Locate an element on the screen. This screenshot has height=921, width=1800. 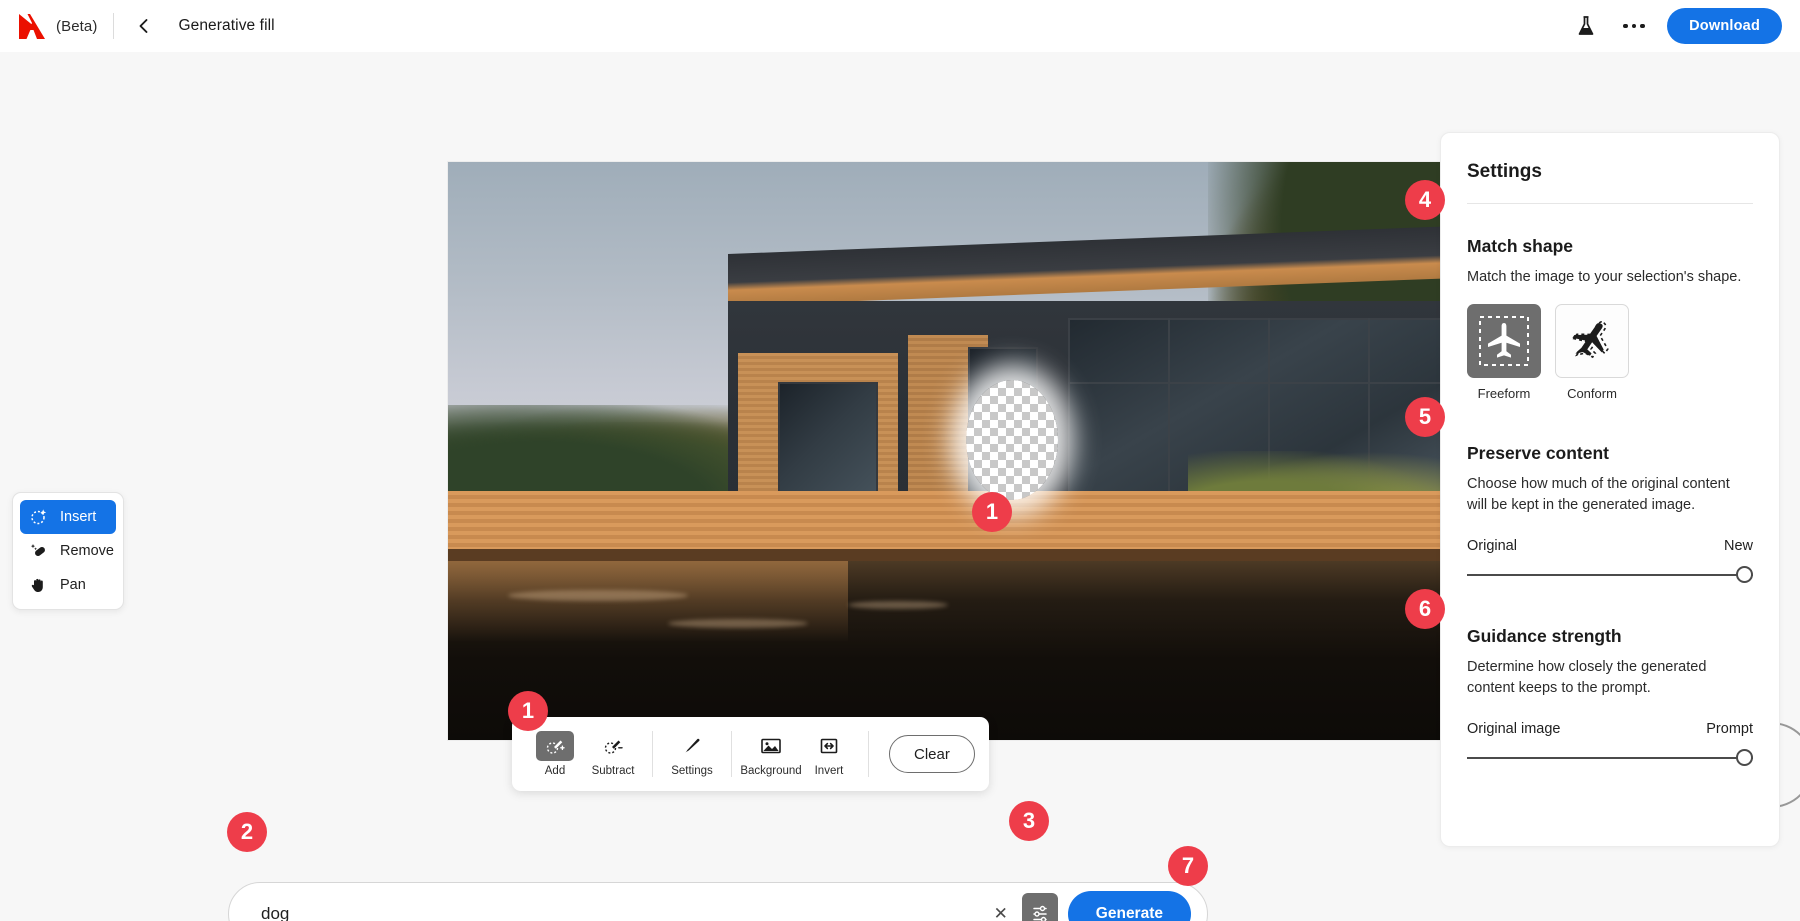
wooden-deck is located at coordinates (948, 523).